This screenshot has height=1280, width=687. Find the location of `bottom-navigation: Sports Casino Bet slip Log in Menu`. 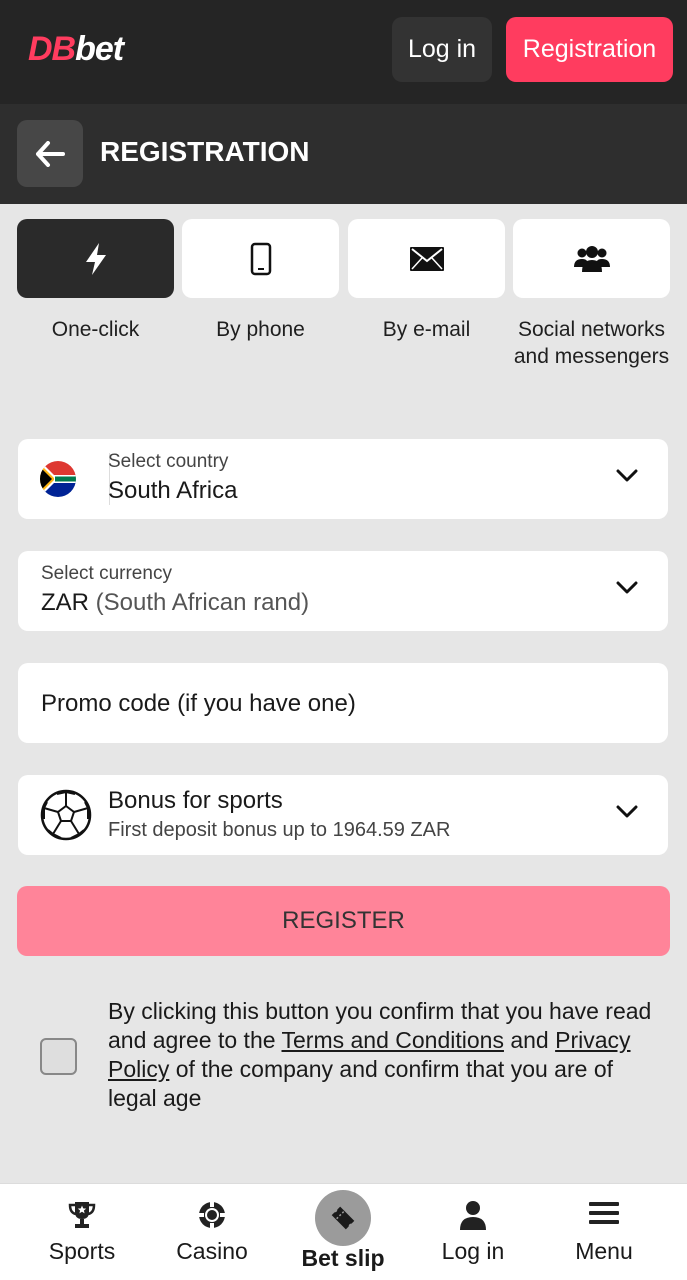

bottom-navigation: Sports Casino Bet slip Log in Menu is located at coordinates (343, 1231).